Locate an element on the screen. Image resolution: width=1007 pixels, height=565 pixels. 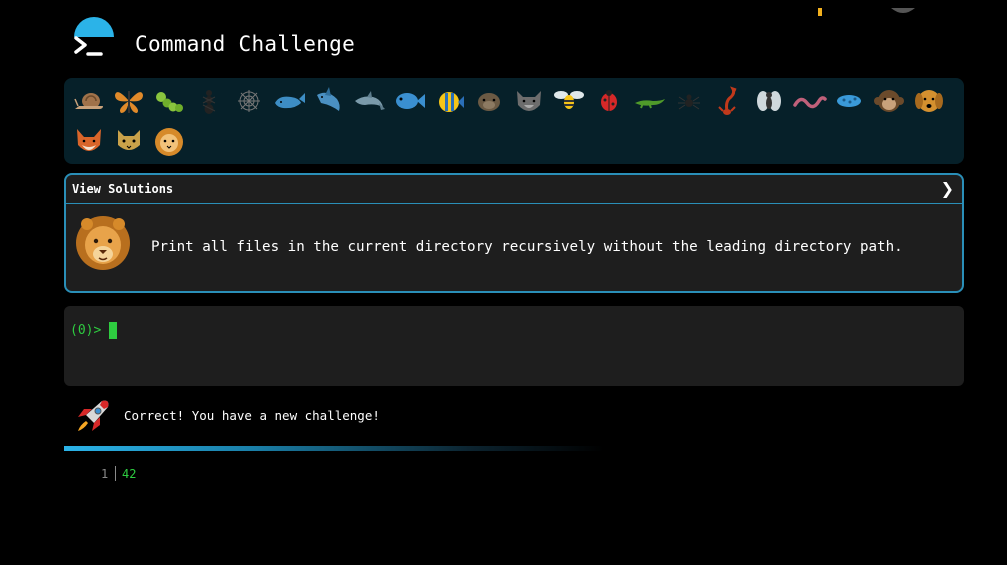
dolphin-icon is located at coordinates (369, 101).